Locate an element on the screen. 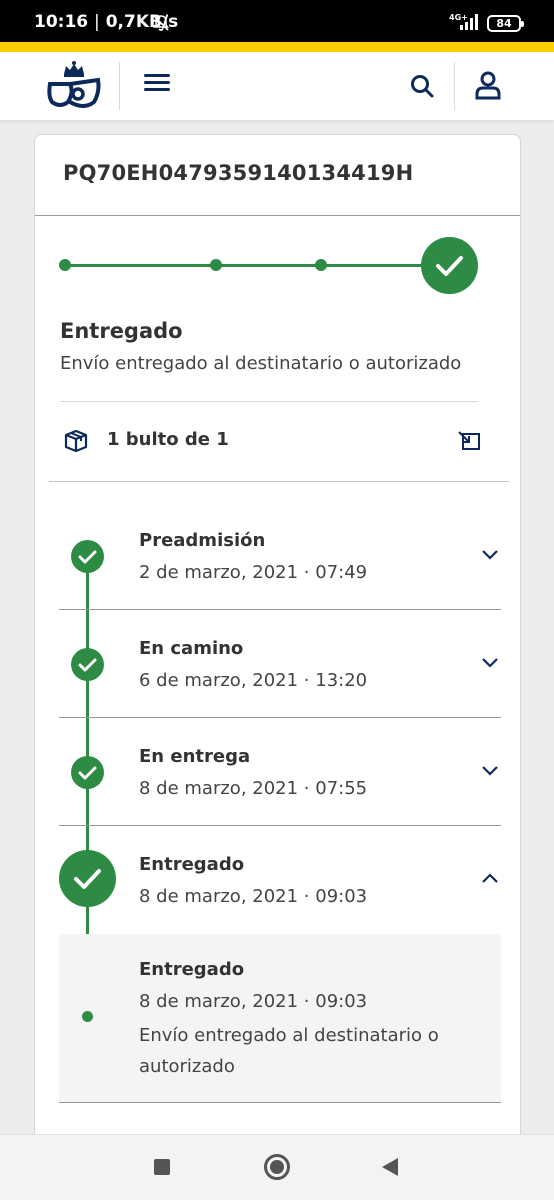 This screenshot has width=554, height=1200. brand-stripe is located at coordinates (277, 47).